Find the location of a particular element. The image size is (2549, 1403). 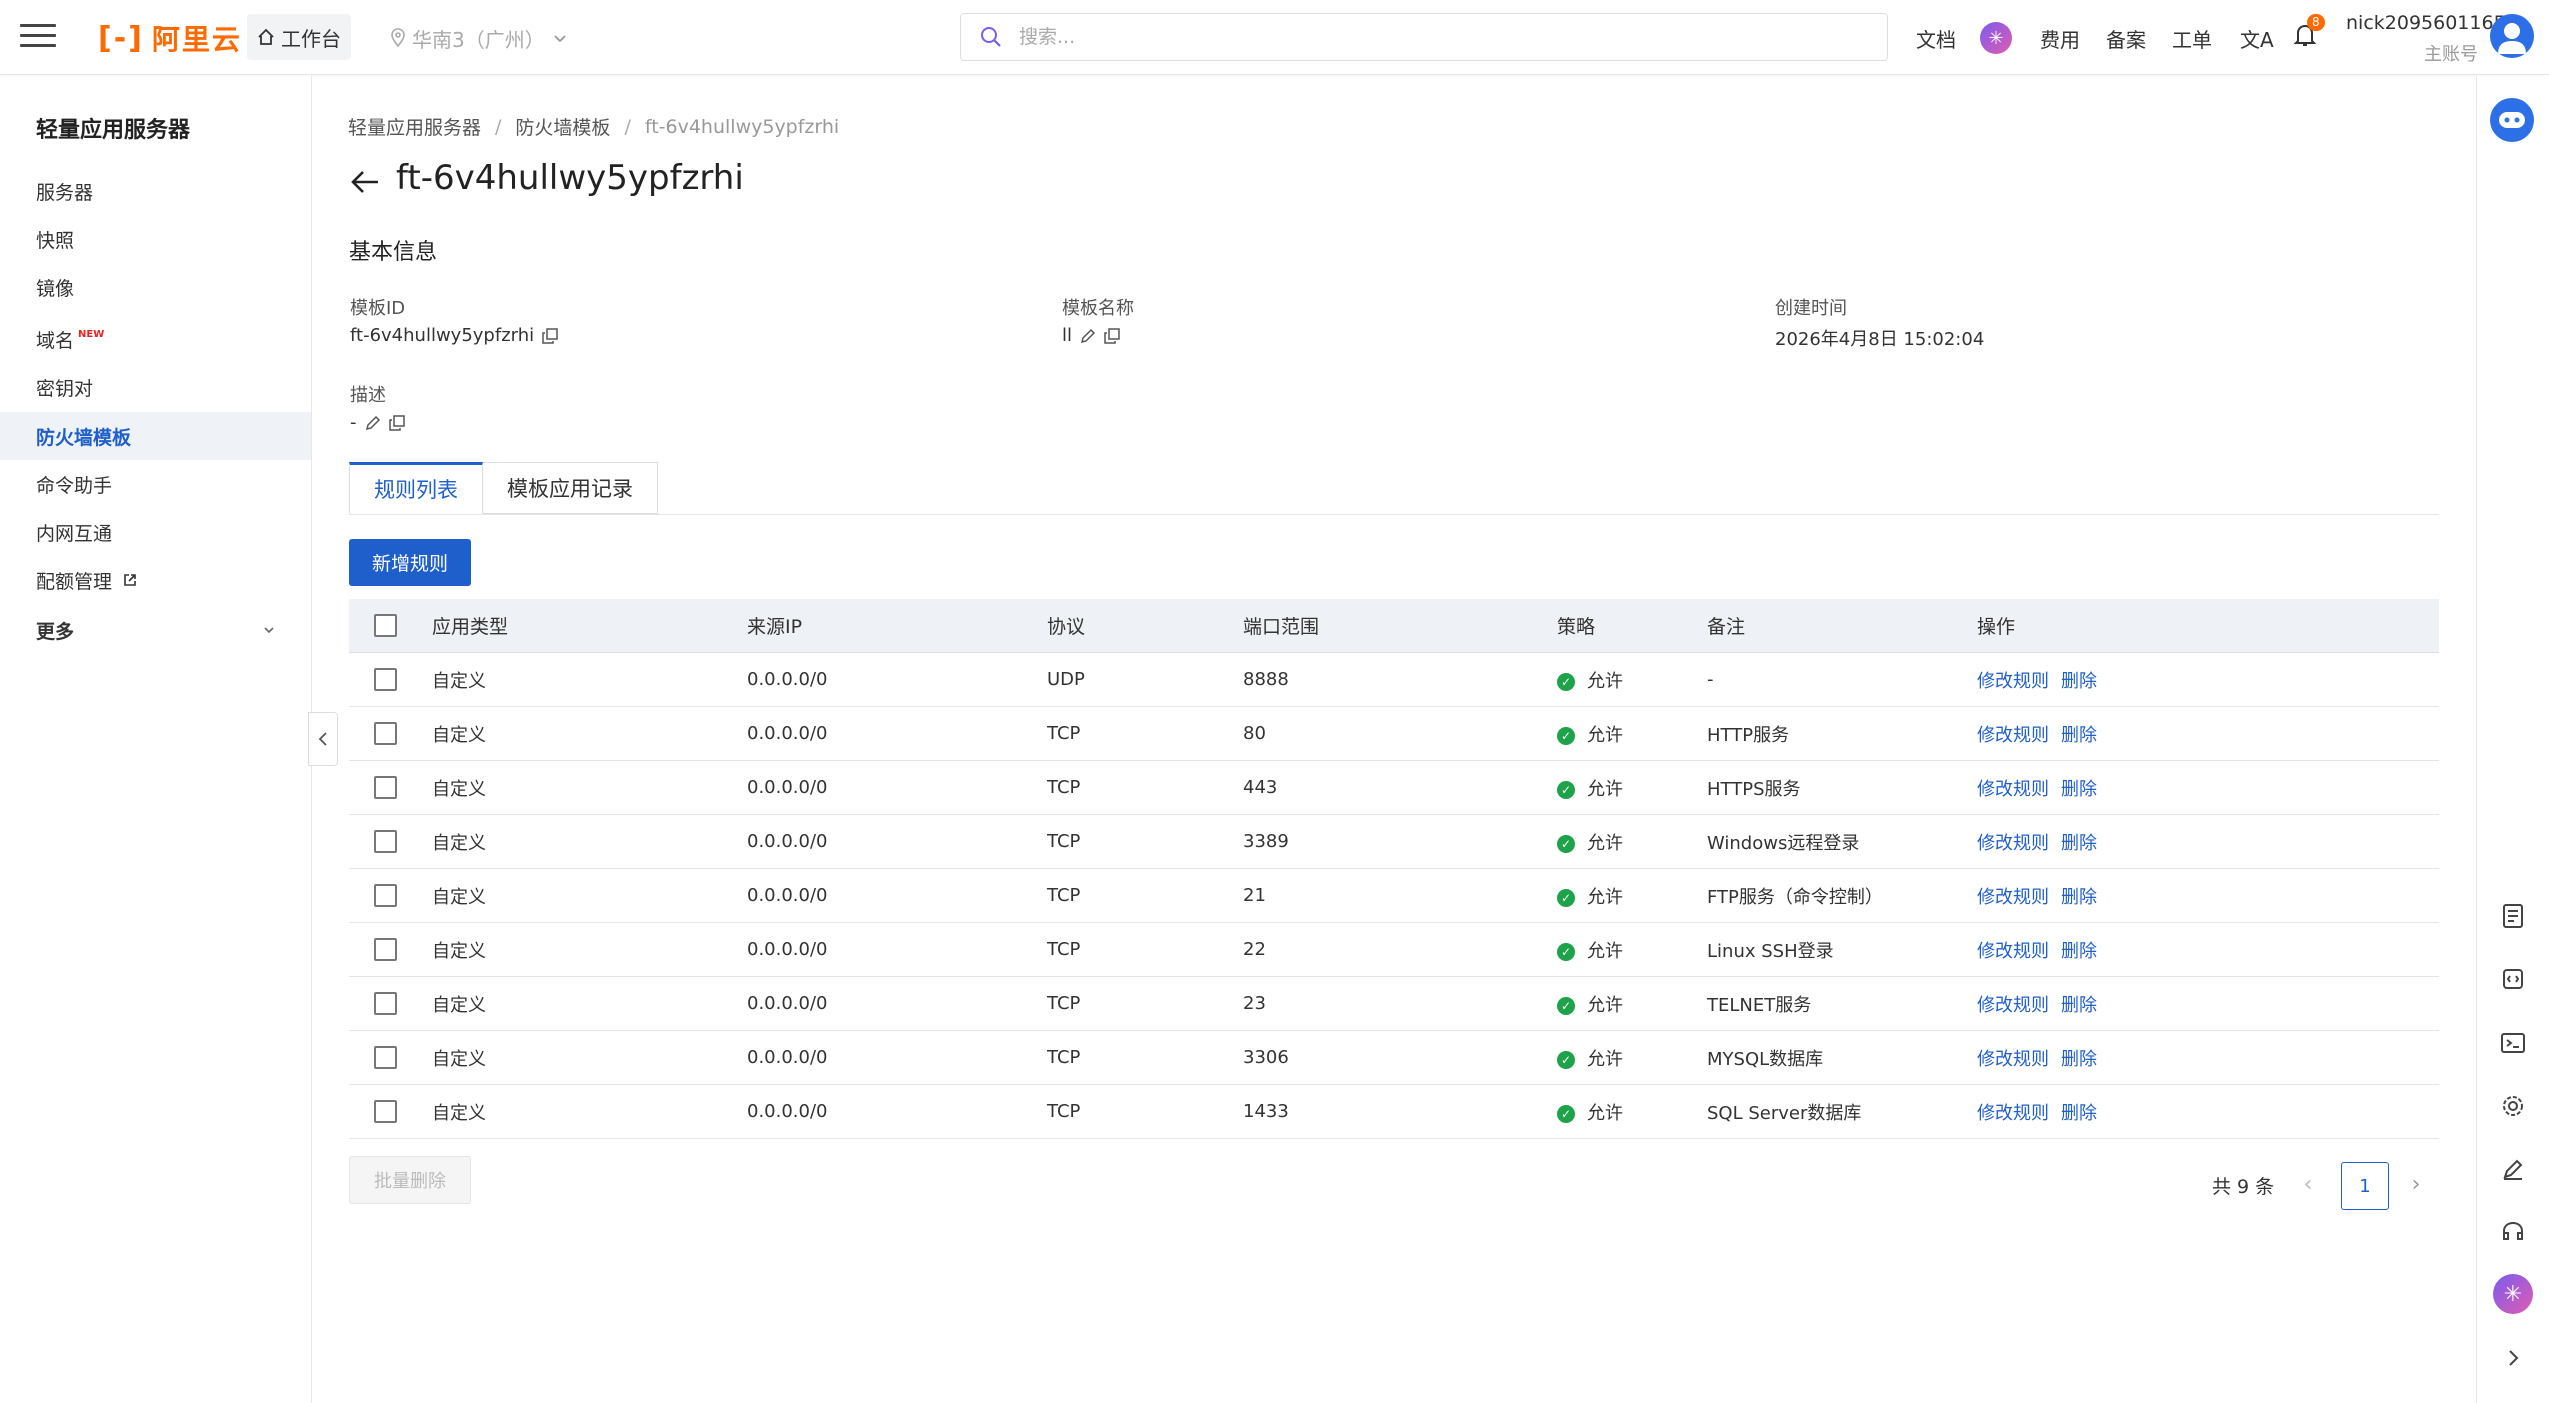

menu-icon is located at coordinates (38, 36).